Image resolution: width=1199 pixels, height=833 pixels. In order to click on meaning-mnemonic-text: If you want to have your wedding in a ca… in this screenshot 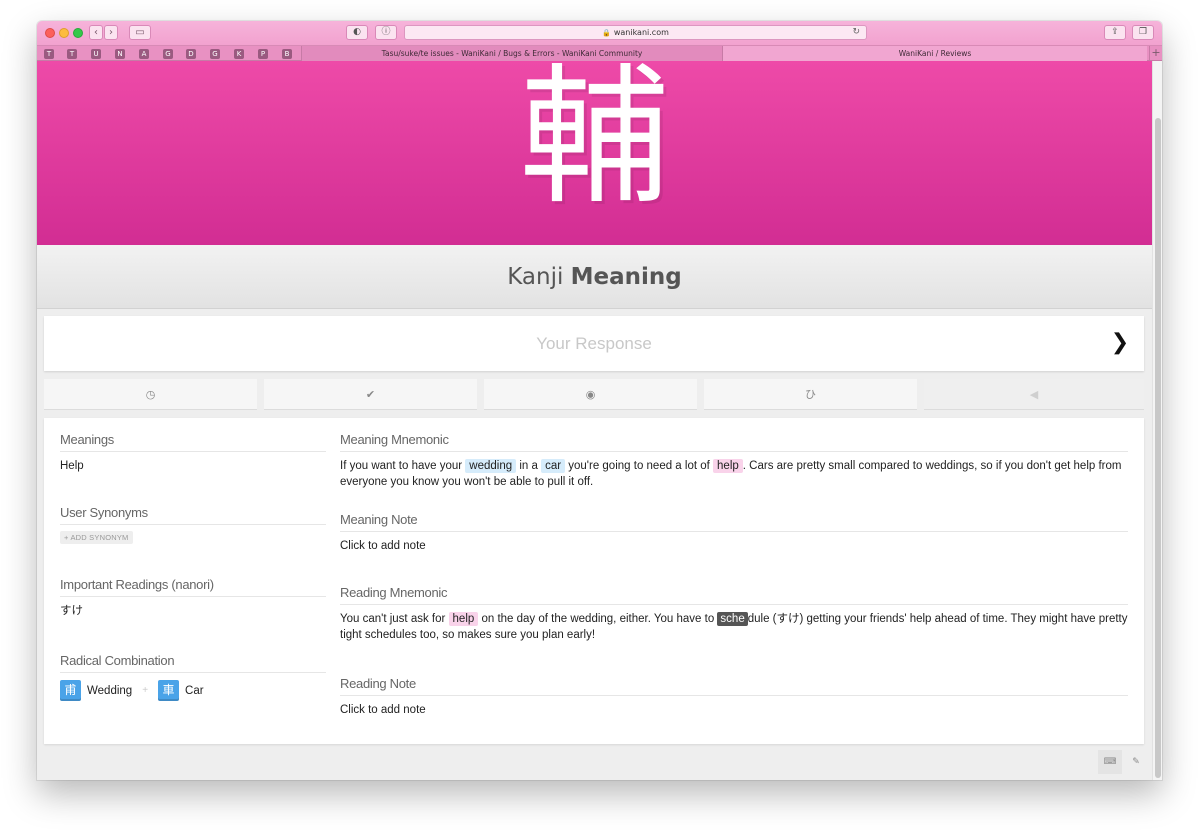, I will do `click(734, 471)`.